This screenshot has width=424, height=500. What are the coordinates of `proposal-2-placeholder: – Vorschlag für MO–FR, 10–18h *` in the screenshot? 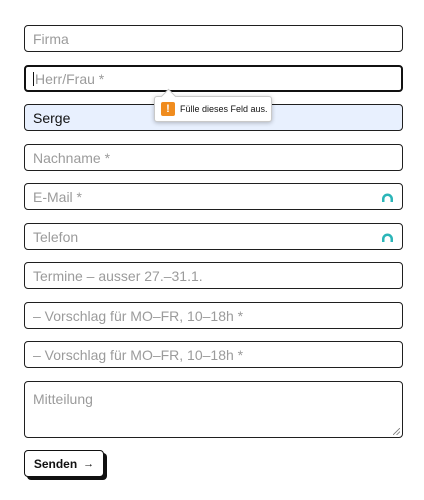 It's located at (138, 354).